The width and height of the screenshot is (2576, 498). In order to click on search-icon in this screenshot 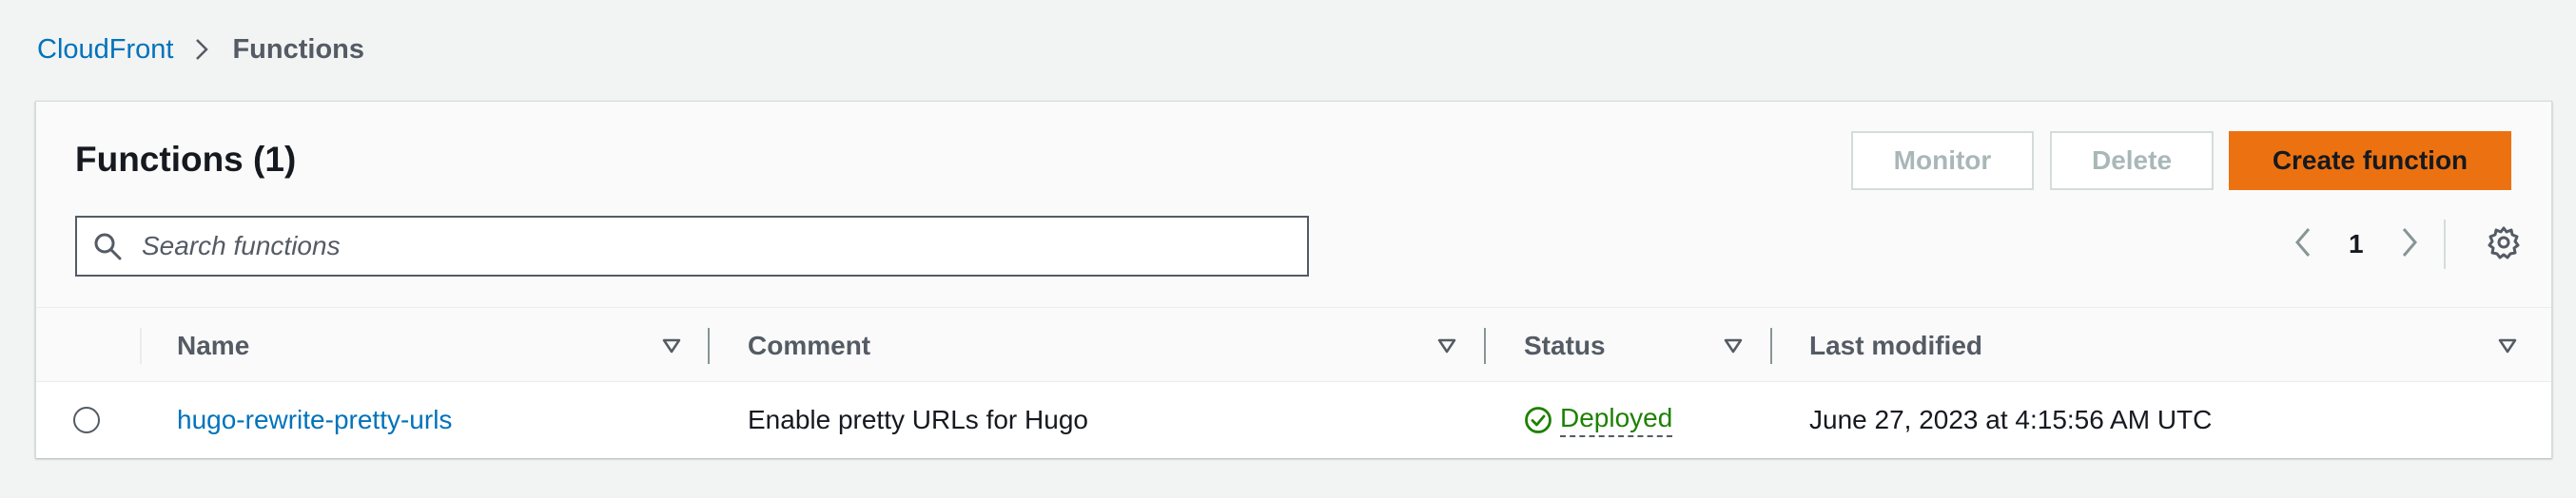, I will do `click(109, 246)`.